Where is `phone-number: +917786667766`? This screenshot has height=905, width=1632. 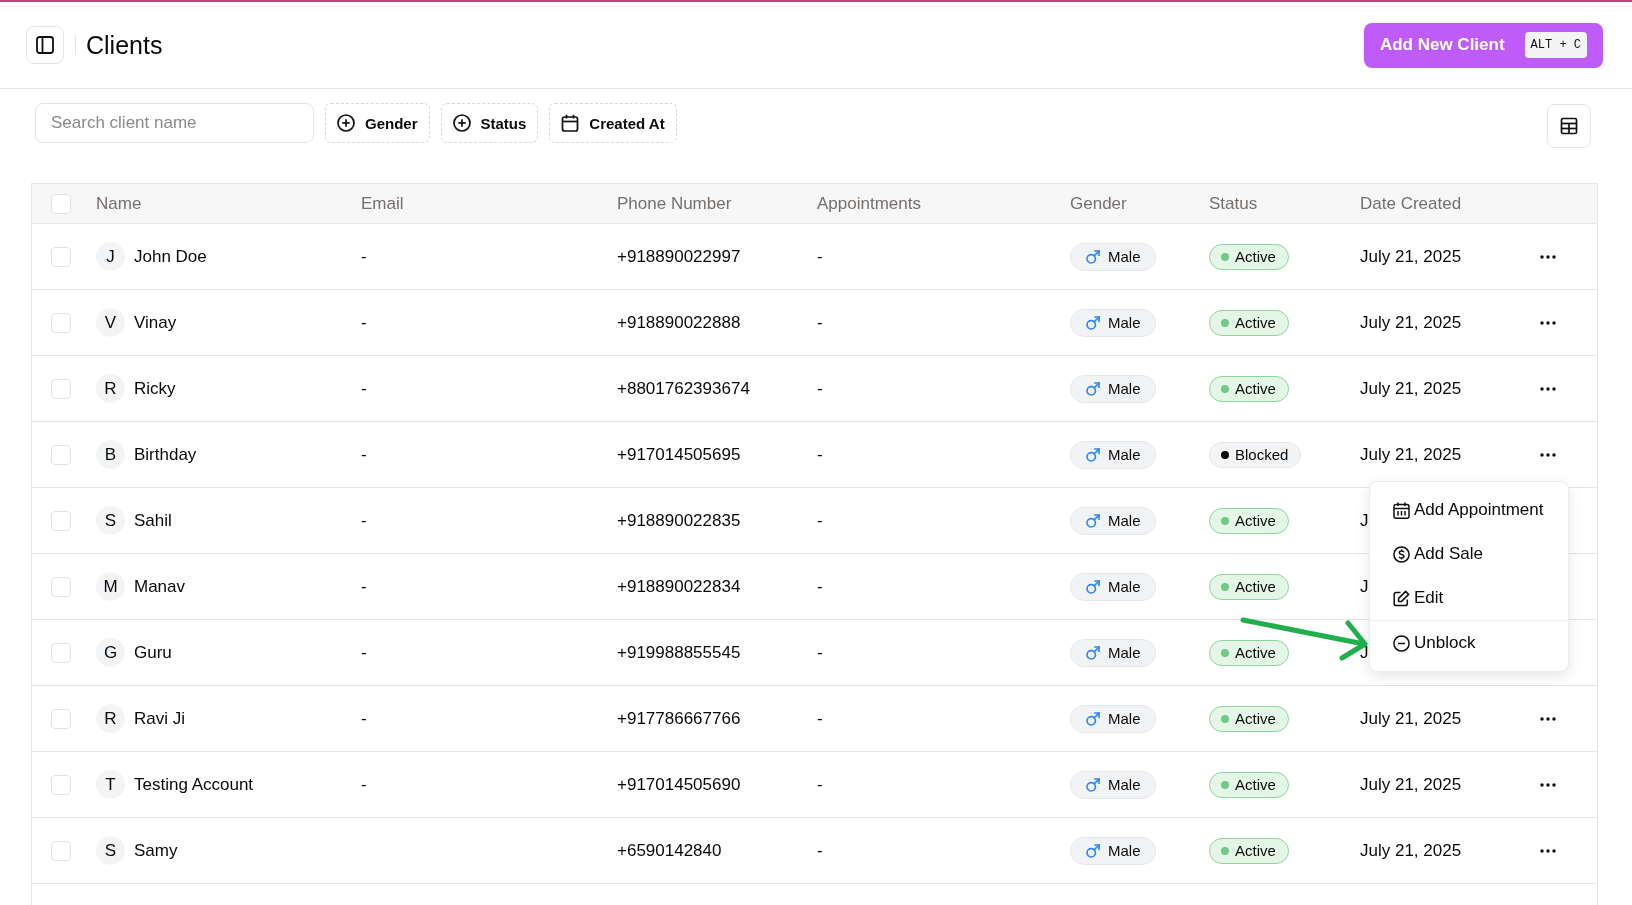
phone-number: +917786667766 is located at coordinates (679, 718).